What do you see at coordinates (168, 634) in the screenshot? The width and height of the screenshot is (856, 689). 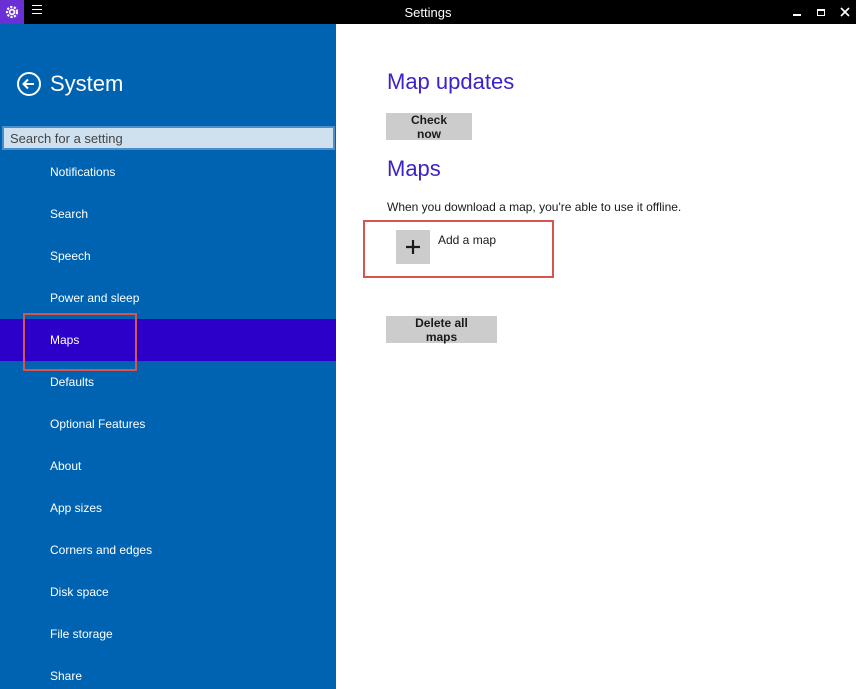 I see `sidebar-item-file-storage: File storage` at bounding box center [168, 634].